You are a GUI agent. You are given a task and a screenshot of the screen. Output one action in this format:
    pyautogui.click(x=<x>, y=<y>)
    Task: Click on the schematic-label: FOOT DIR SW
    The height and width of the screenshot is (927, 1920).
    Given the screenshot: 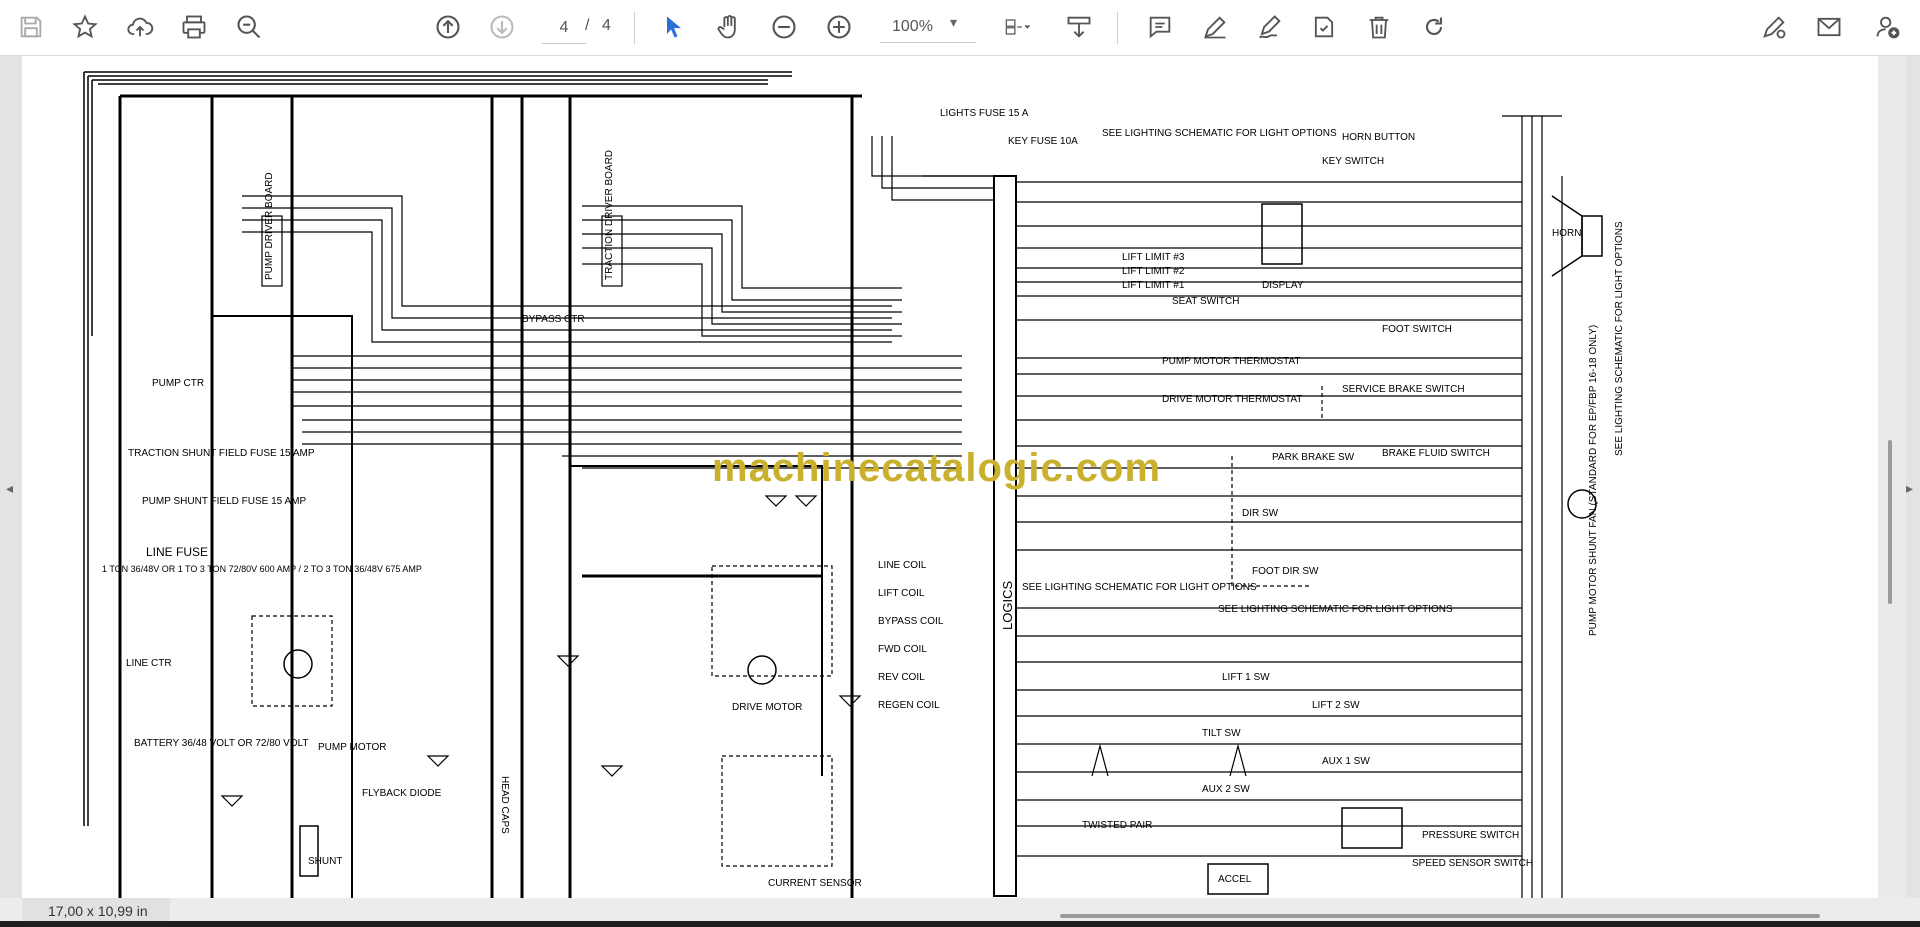 What is the action you would take?
    pyautogui.click(x=1285, y=571)
    